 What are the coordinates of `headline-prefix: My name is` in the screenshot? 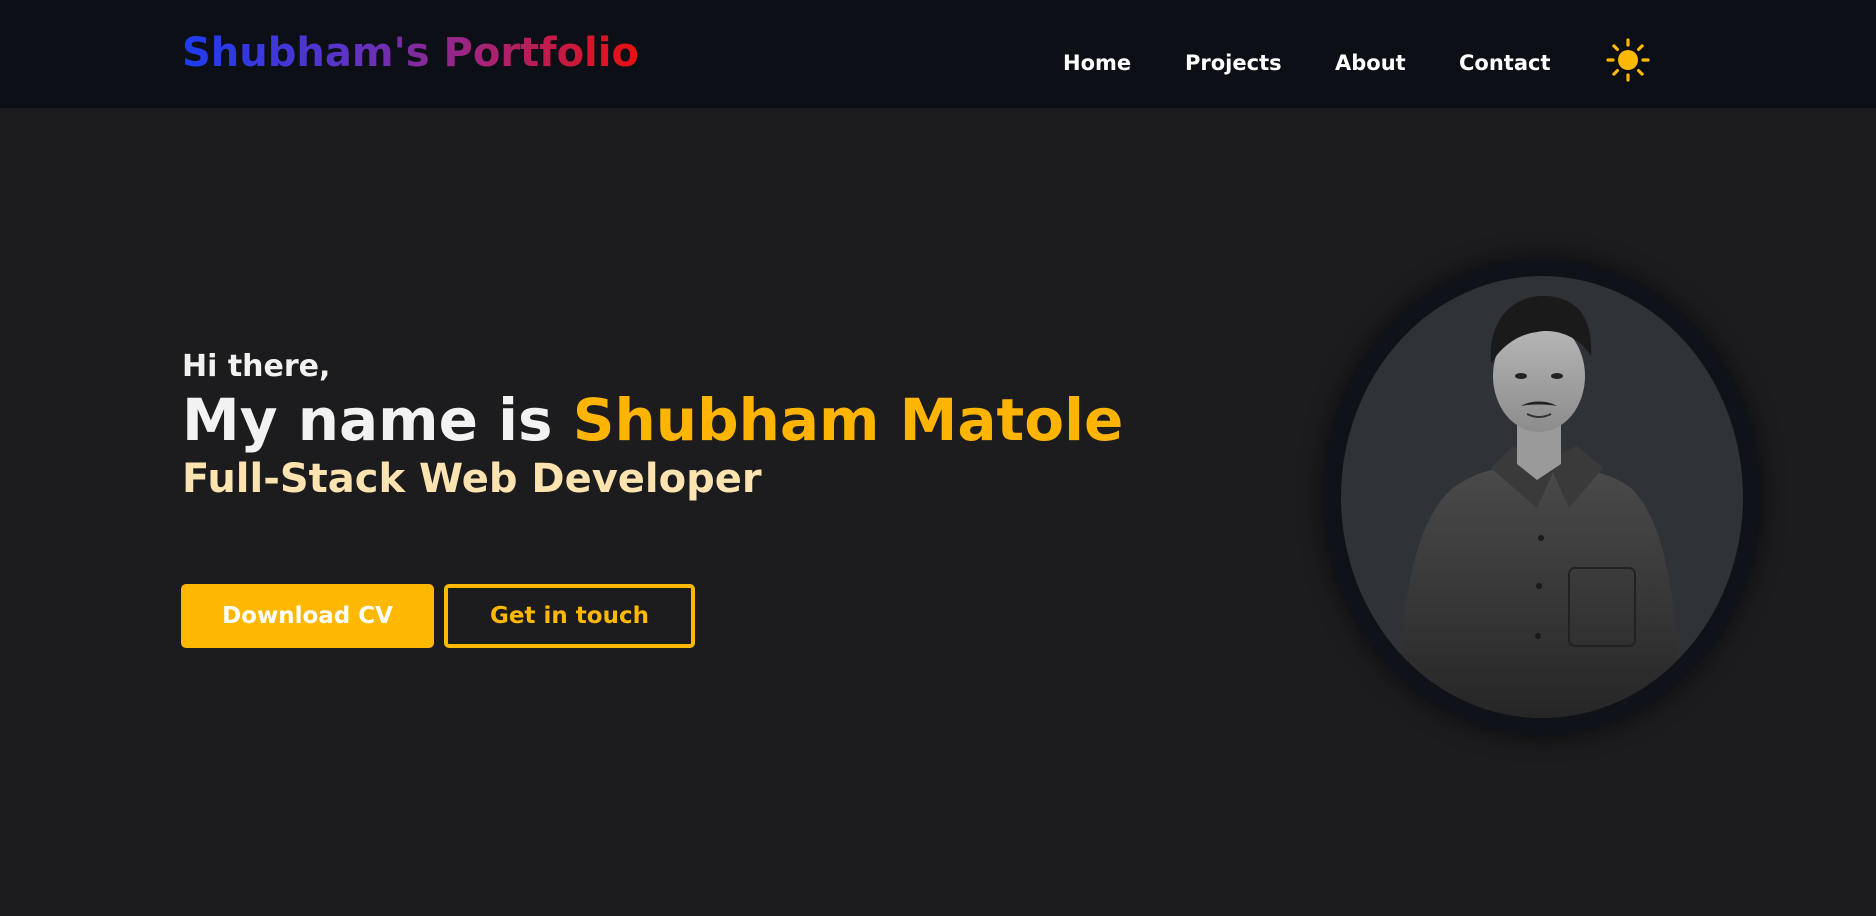 It's located at (377, 420).